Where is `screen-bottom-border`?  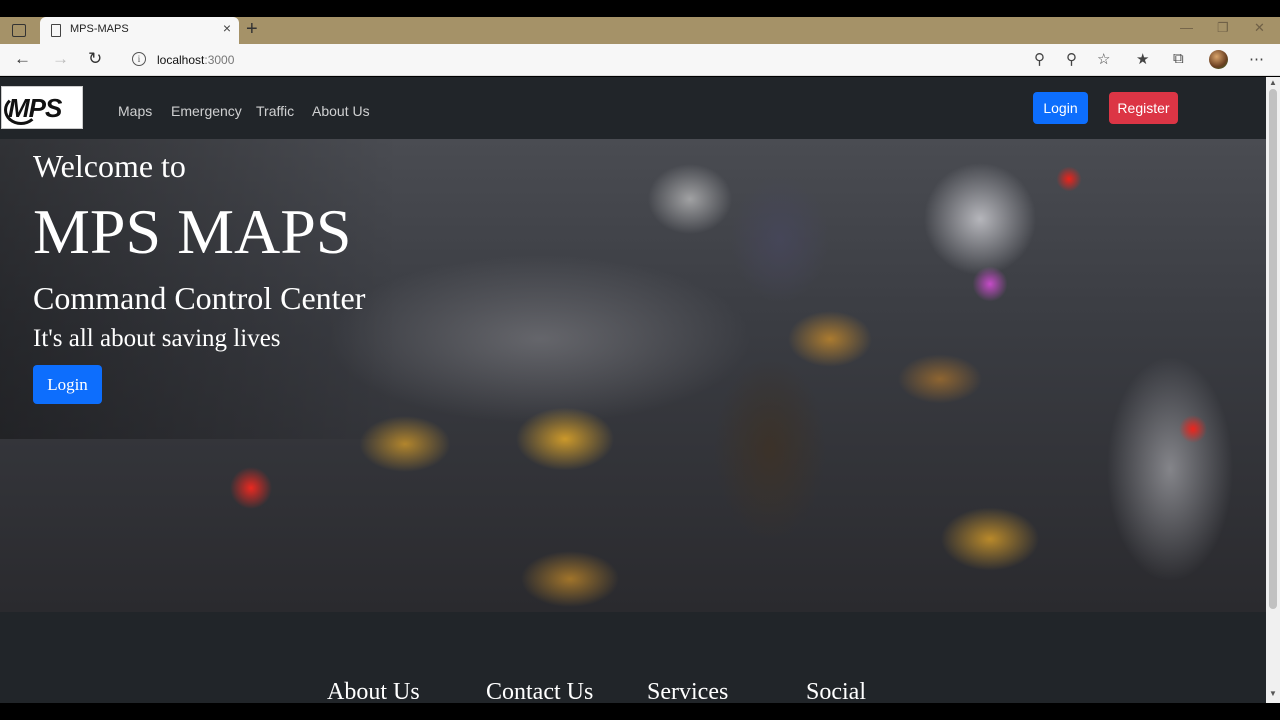 screen-bottom-border is located at coordinates (640, 711).